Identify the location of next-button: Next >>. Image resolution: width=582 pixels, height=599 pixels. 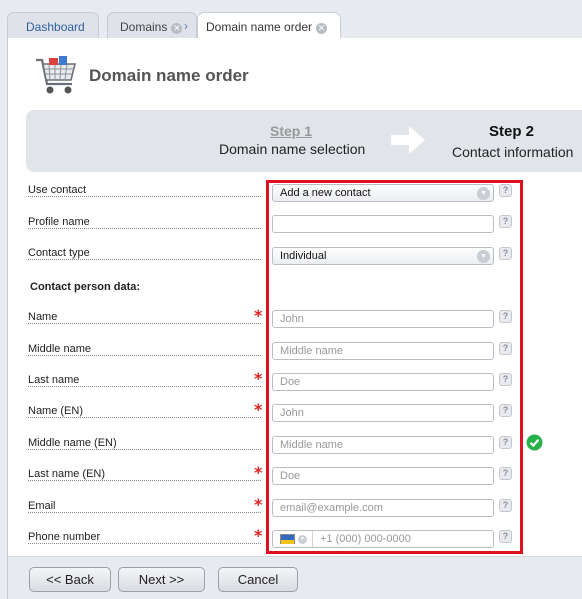
(161, 579).